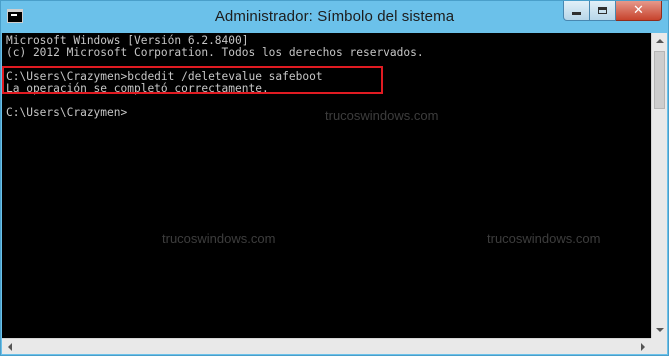 This screenshot has height=356, width=669. What do you see at coordinates (334, 17) in the screenshot?
I see `title-bar: Administrador: Símbolo del sistema ✕` at bounding box center [334, 17].